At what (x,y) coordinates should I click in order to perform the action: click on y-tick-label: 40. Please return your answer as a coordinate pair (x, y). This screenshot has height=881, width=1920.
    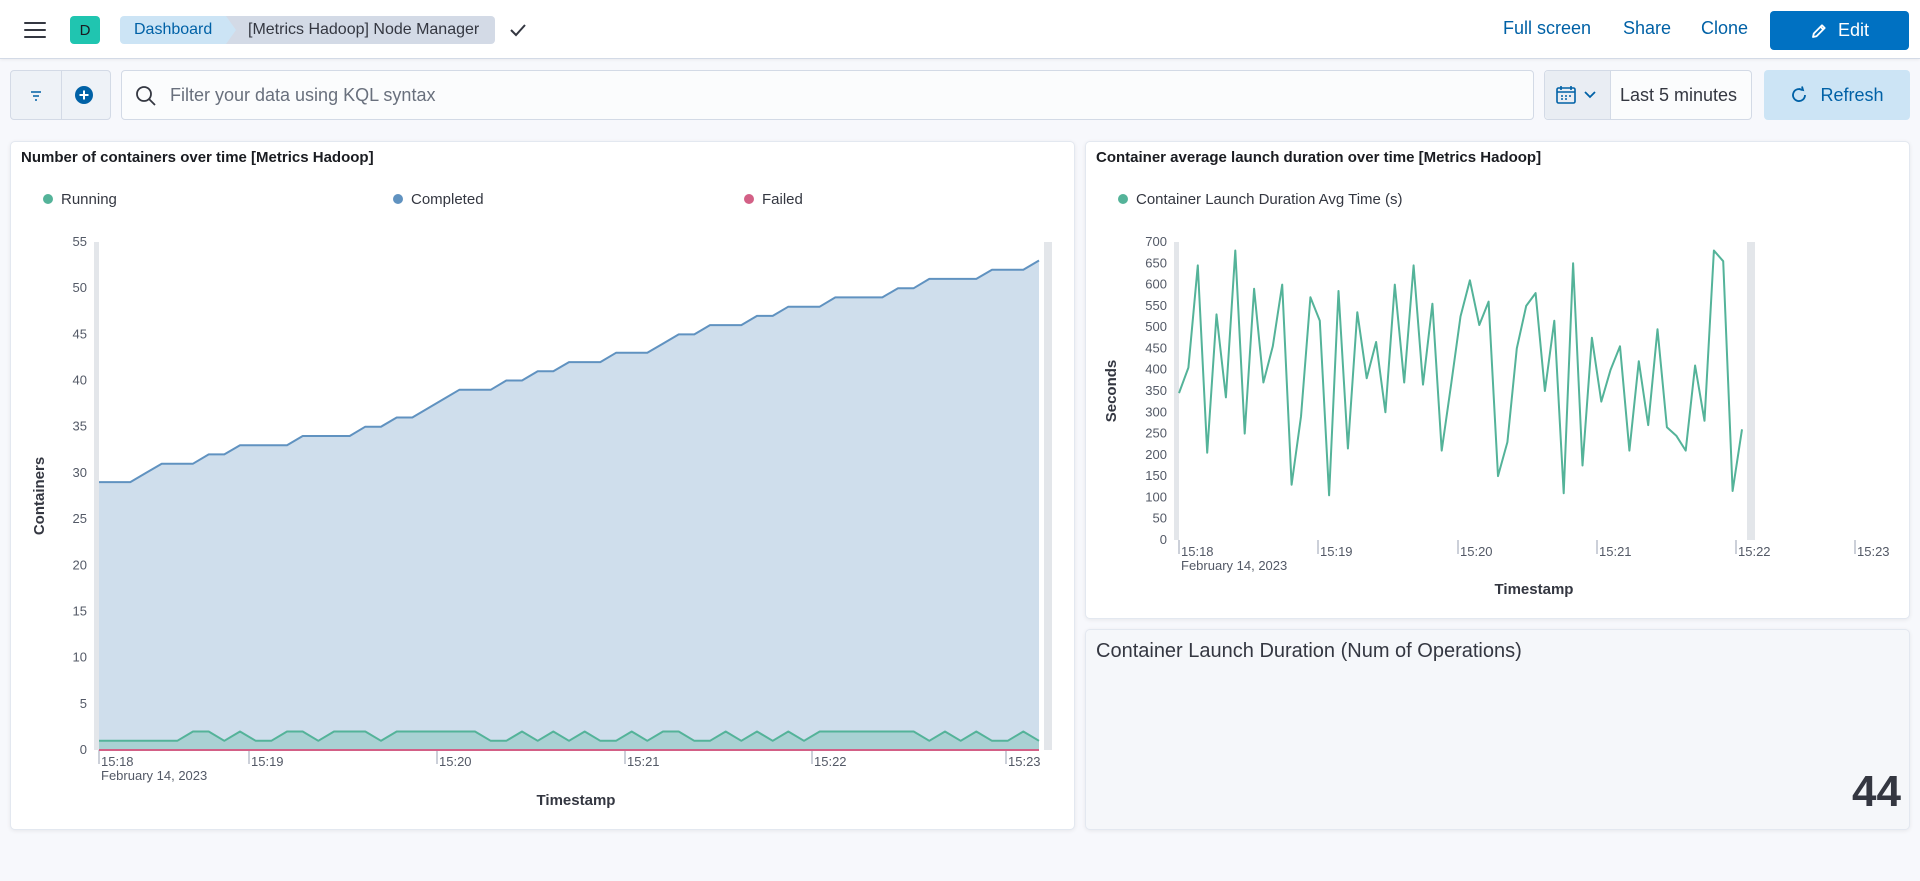
    Looking at the image, I should click on (80, 380).